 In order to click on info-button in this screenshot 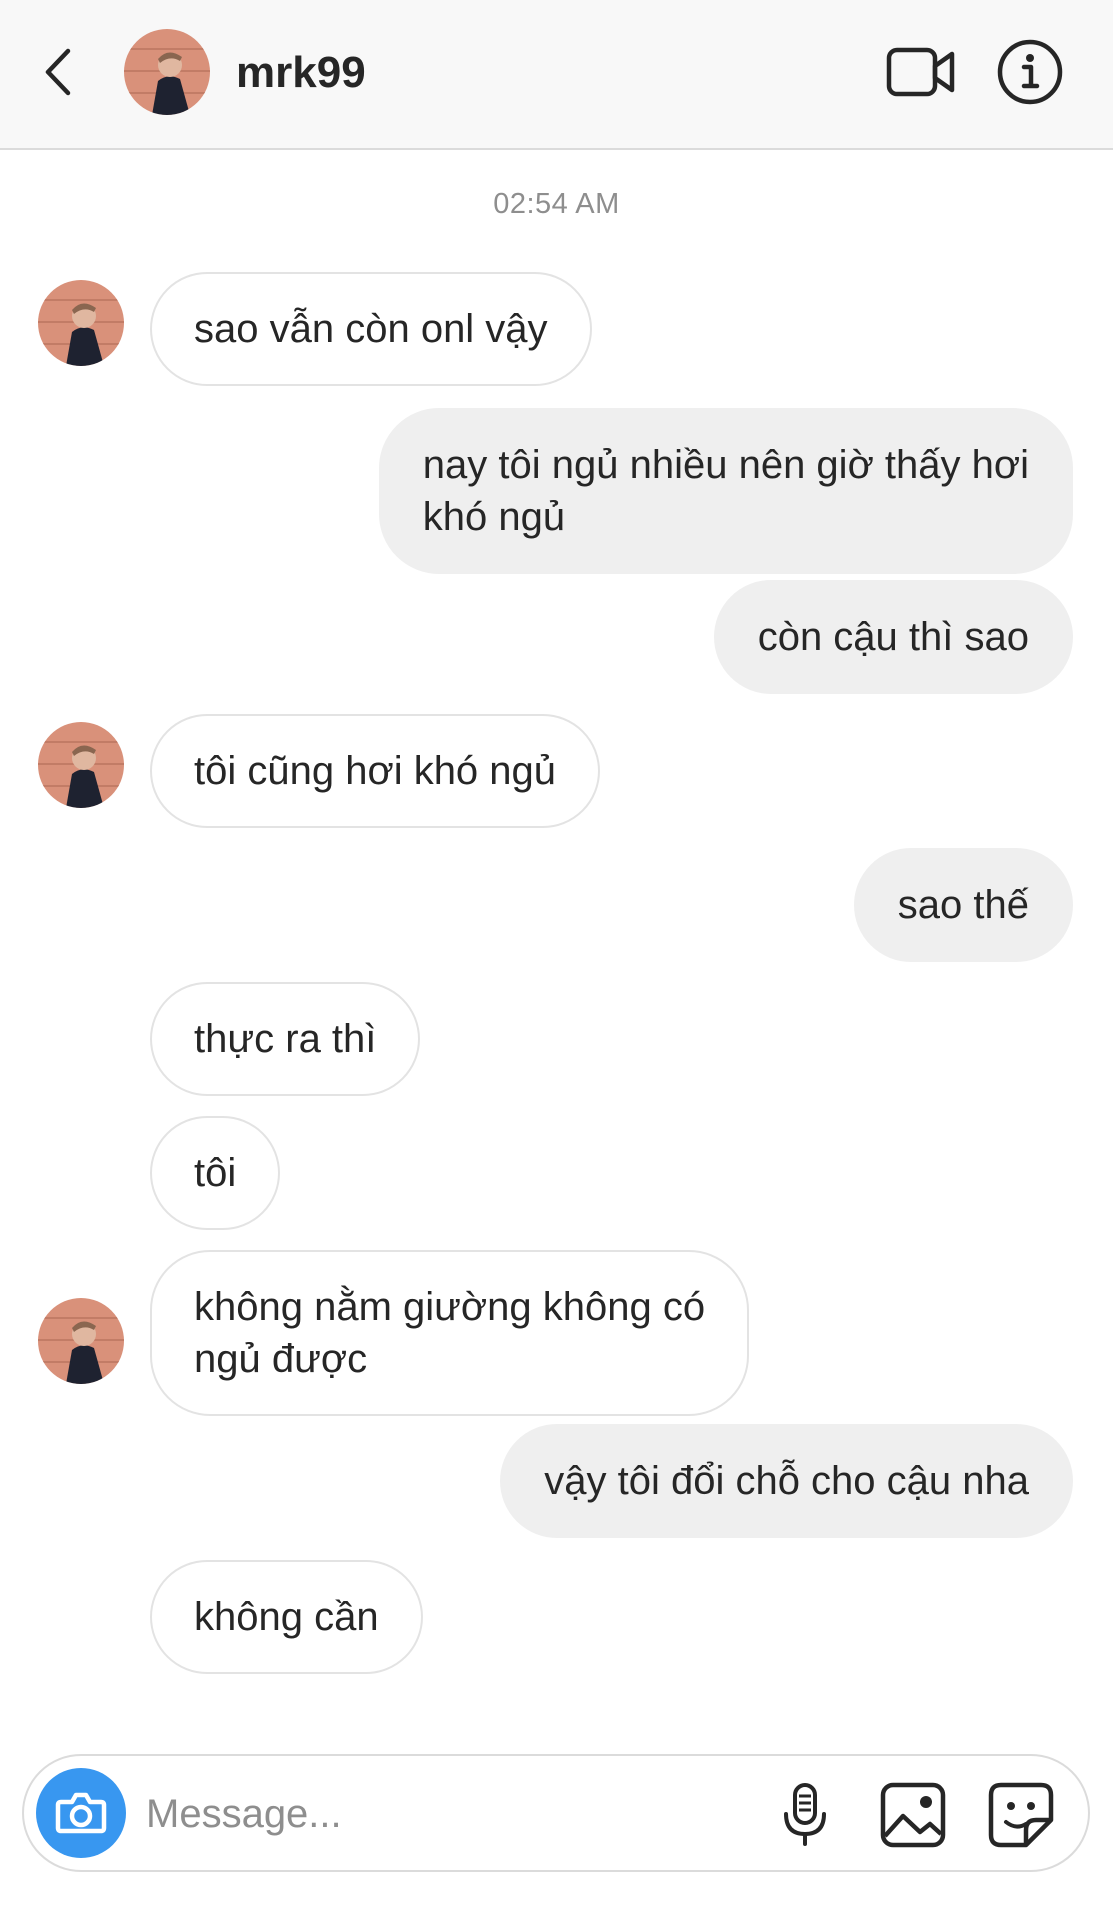, I will do `click(1030, 72)`.